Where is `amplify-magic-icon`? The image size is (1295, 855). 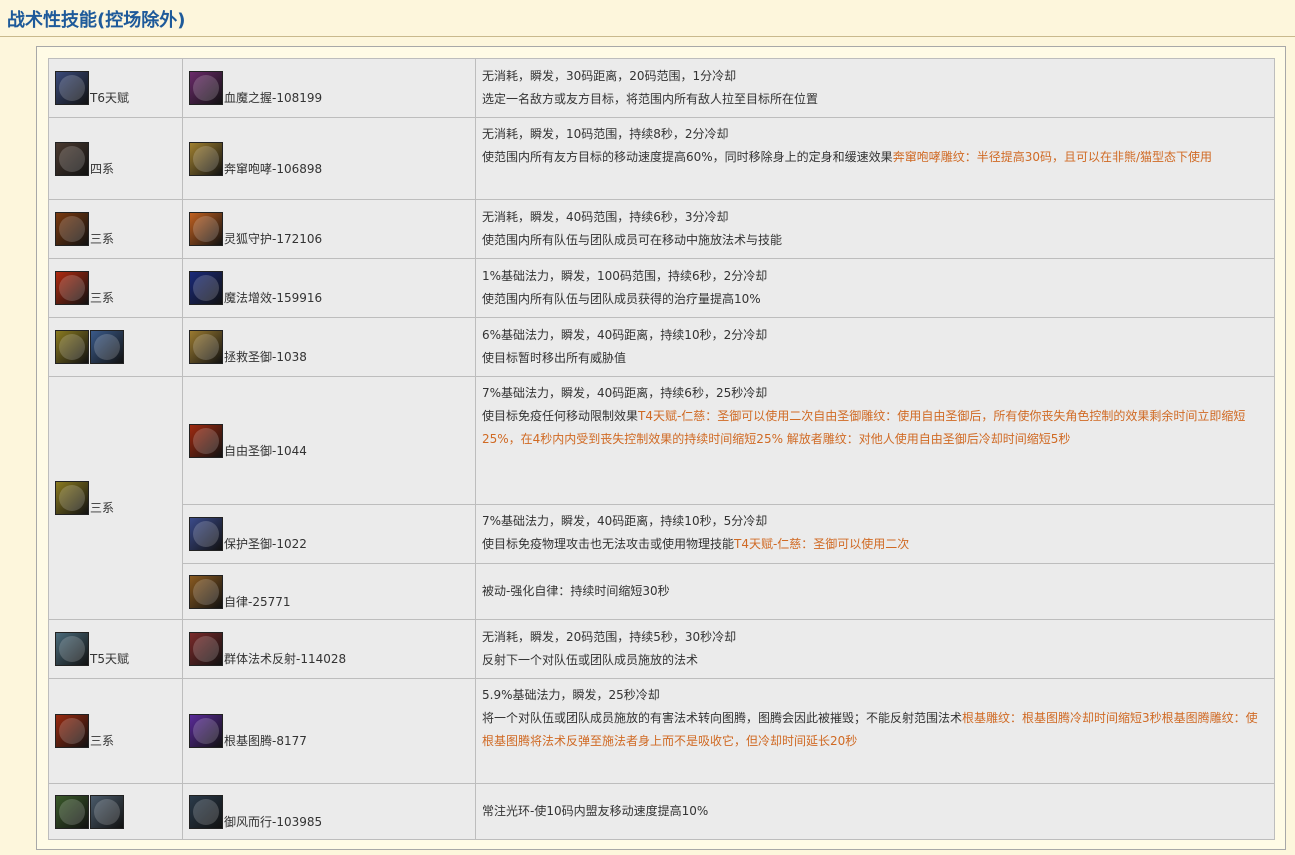 amplify-magic-icon is located at coordinates (206, 288).